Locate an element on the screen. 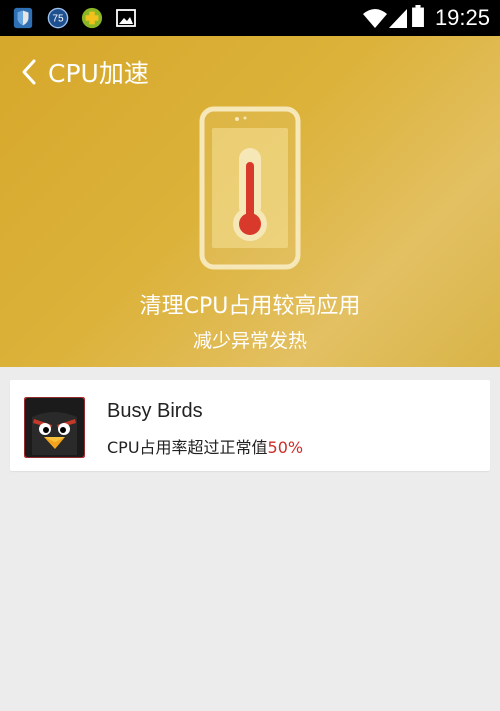 The height and width of the screenshot is (711, 500). battery-icon is located at coordinates (418, 16).